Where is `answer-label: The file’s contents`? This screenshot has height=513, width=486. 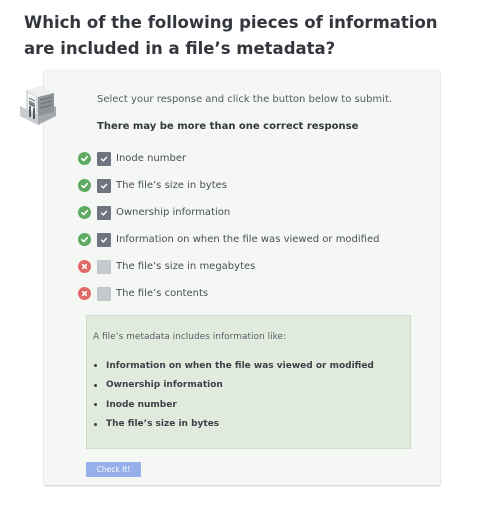 answer-label: The file’s contents is located at coordinates (162, 293).